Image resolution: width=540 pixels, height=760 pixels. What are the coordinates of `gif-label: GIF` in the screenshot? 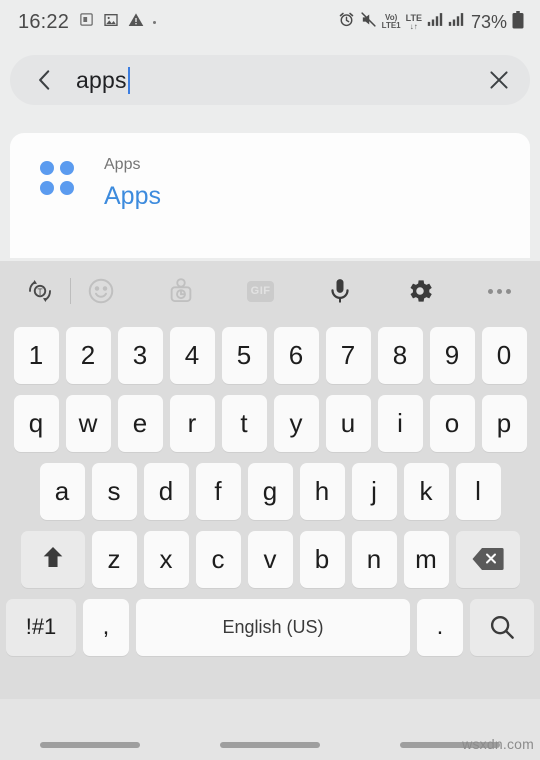 It's located at (261, 291).